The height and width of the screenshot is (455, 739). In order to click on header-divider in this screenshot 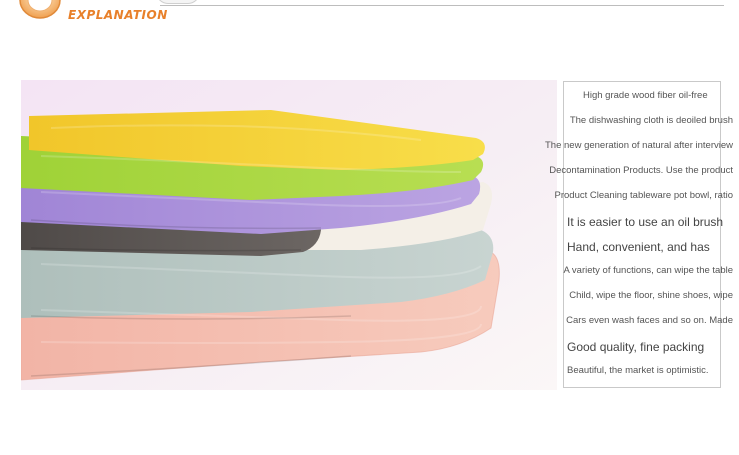, I will do `click(442, 5)`.